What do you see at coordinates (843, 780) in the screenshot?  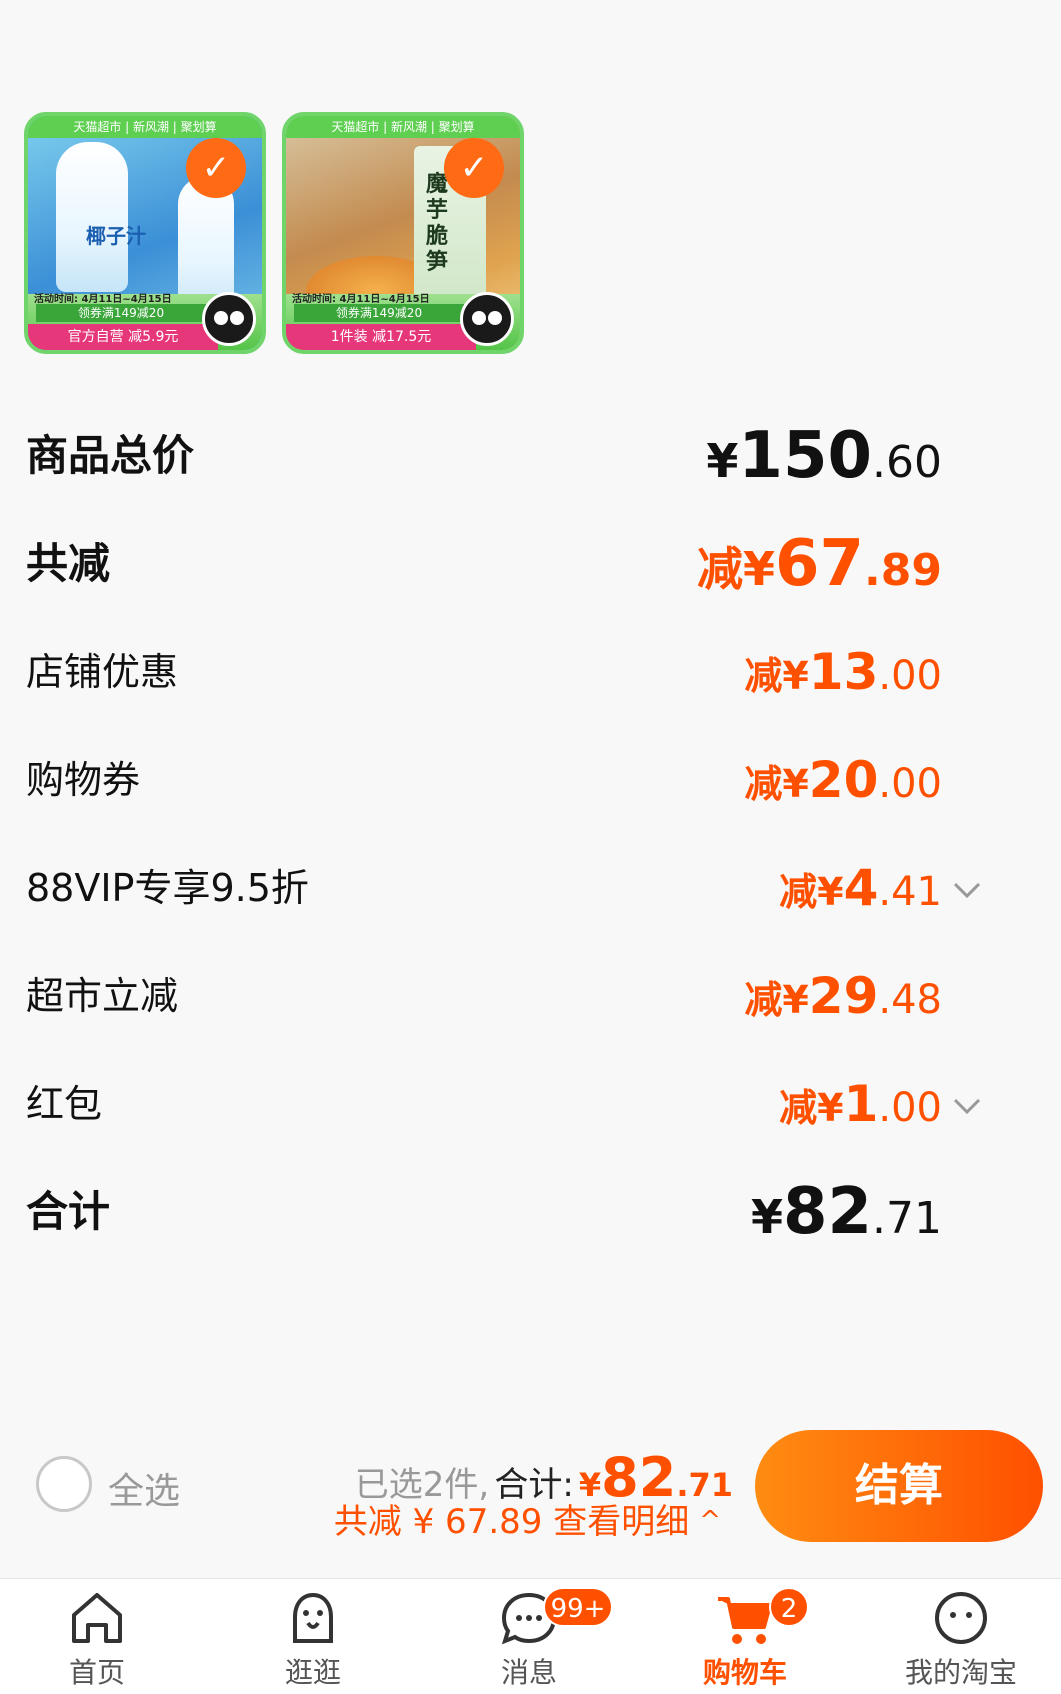 I see `summary-amount: 减¥20.00` at bounding box center [843, 780].